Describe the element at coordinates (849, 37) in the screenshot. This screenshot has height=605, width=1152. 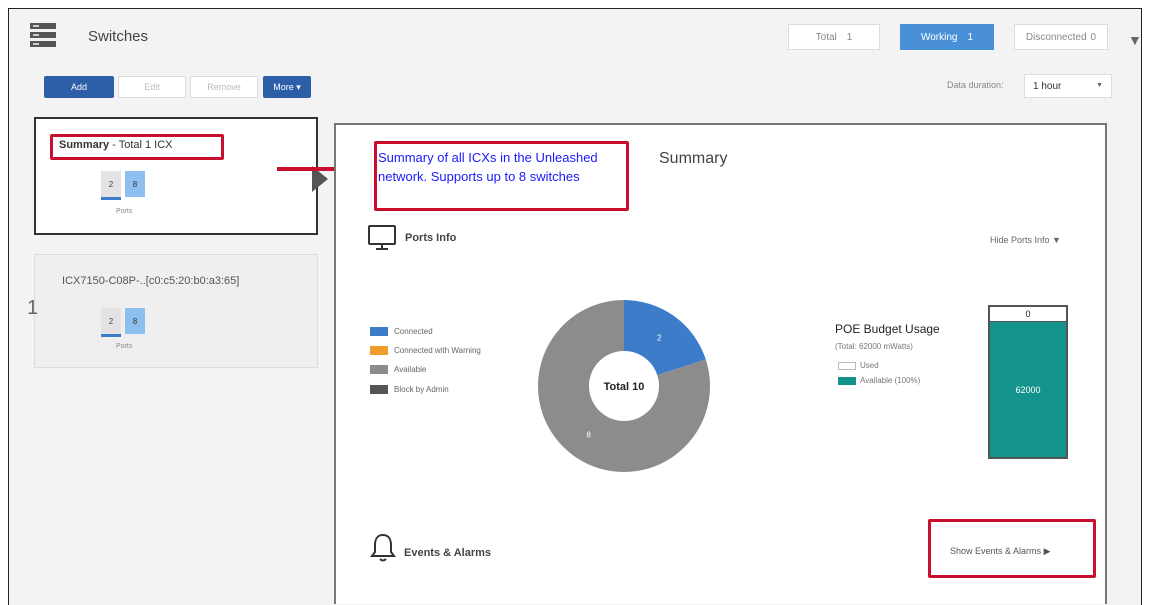
I see `total-count: 1` at that location.